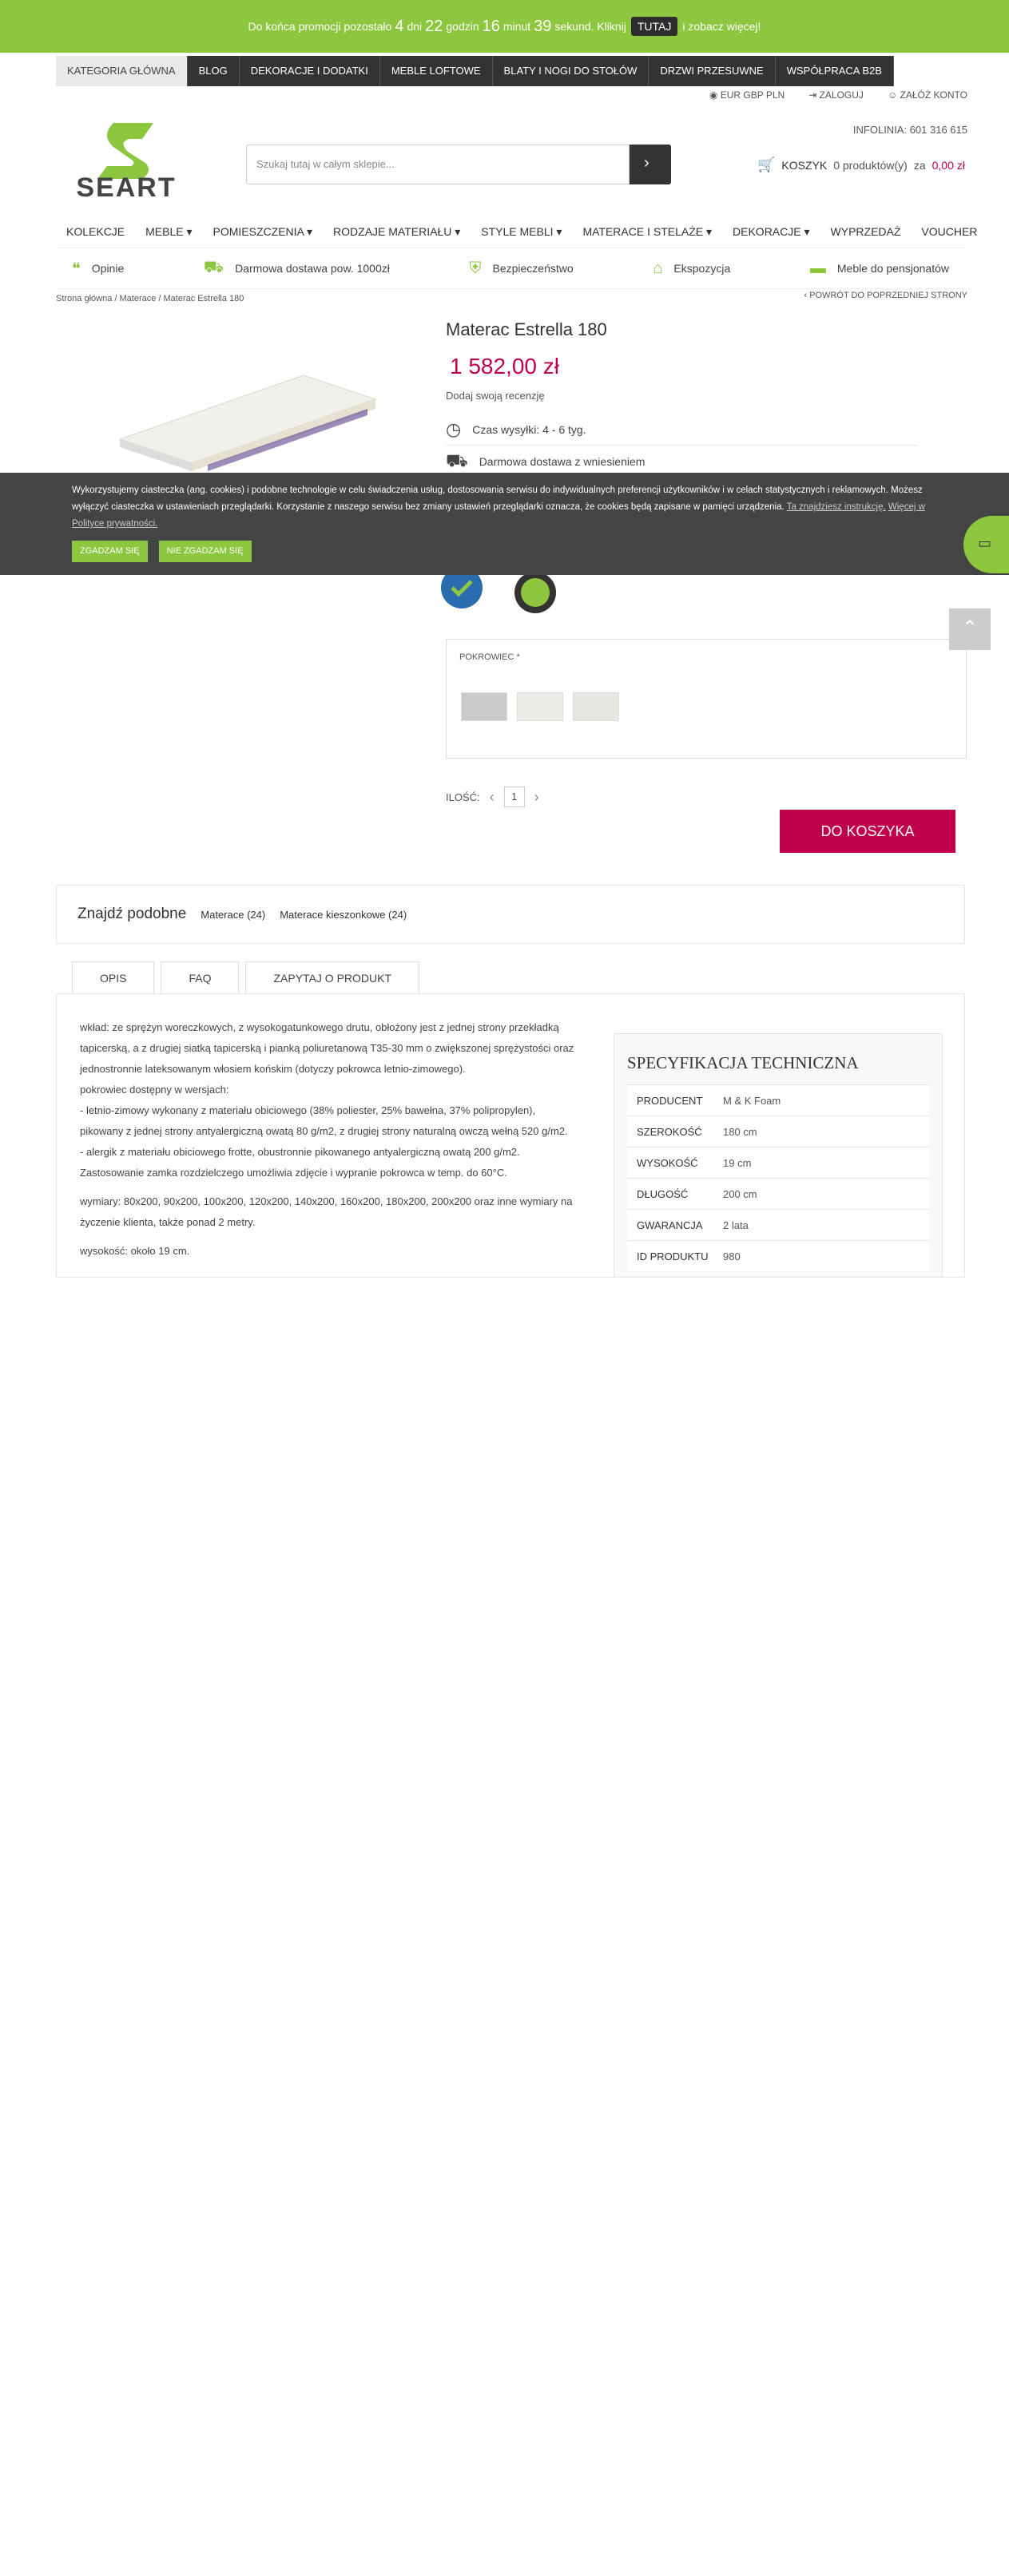  What do you see at coordinates (122, 71) in the screenshot?
I see `top-nav-item: KATEGORIA GŁÓWNA` at bounding box center [122, 71].